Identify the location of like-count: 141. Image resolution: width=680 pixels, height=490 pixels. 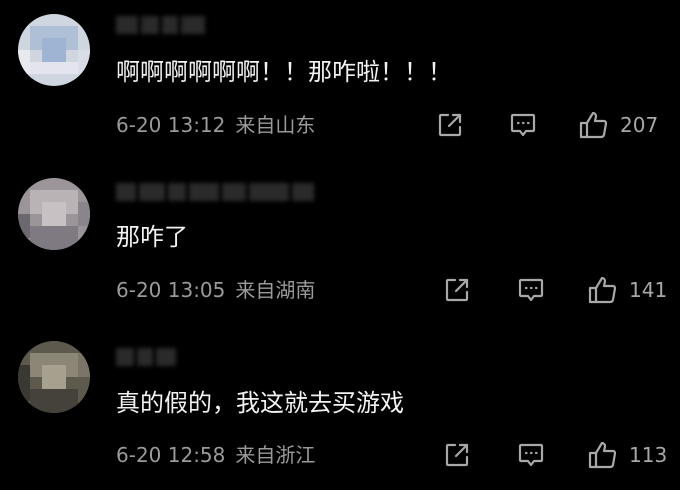
(648, 290).